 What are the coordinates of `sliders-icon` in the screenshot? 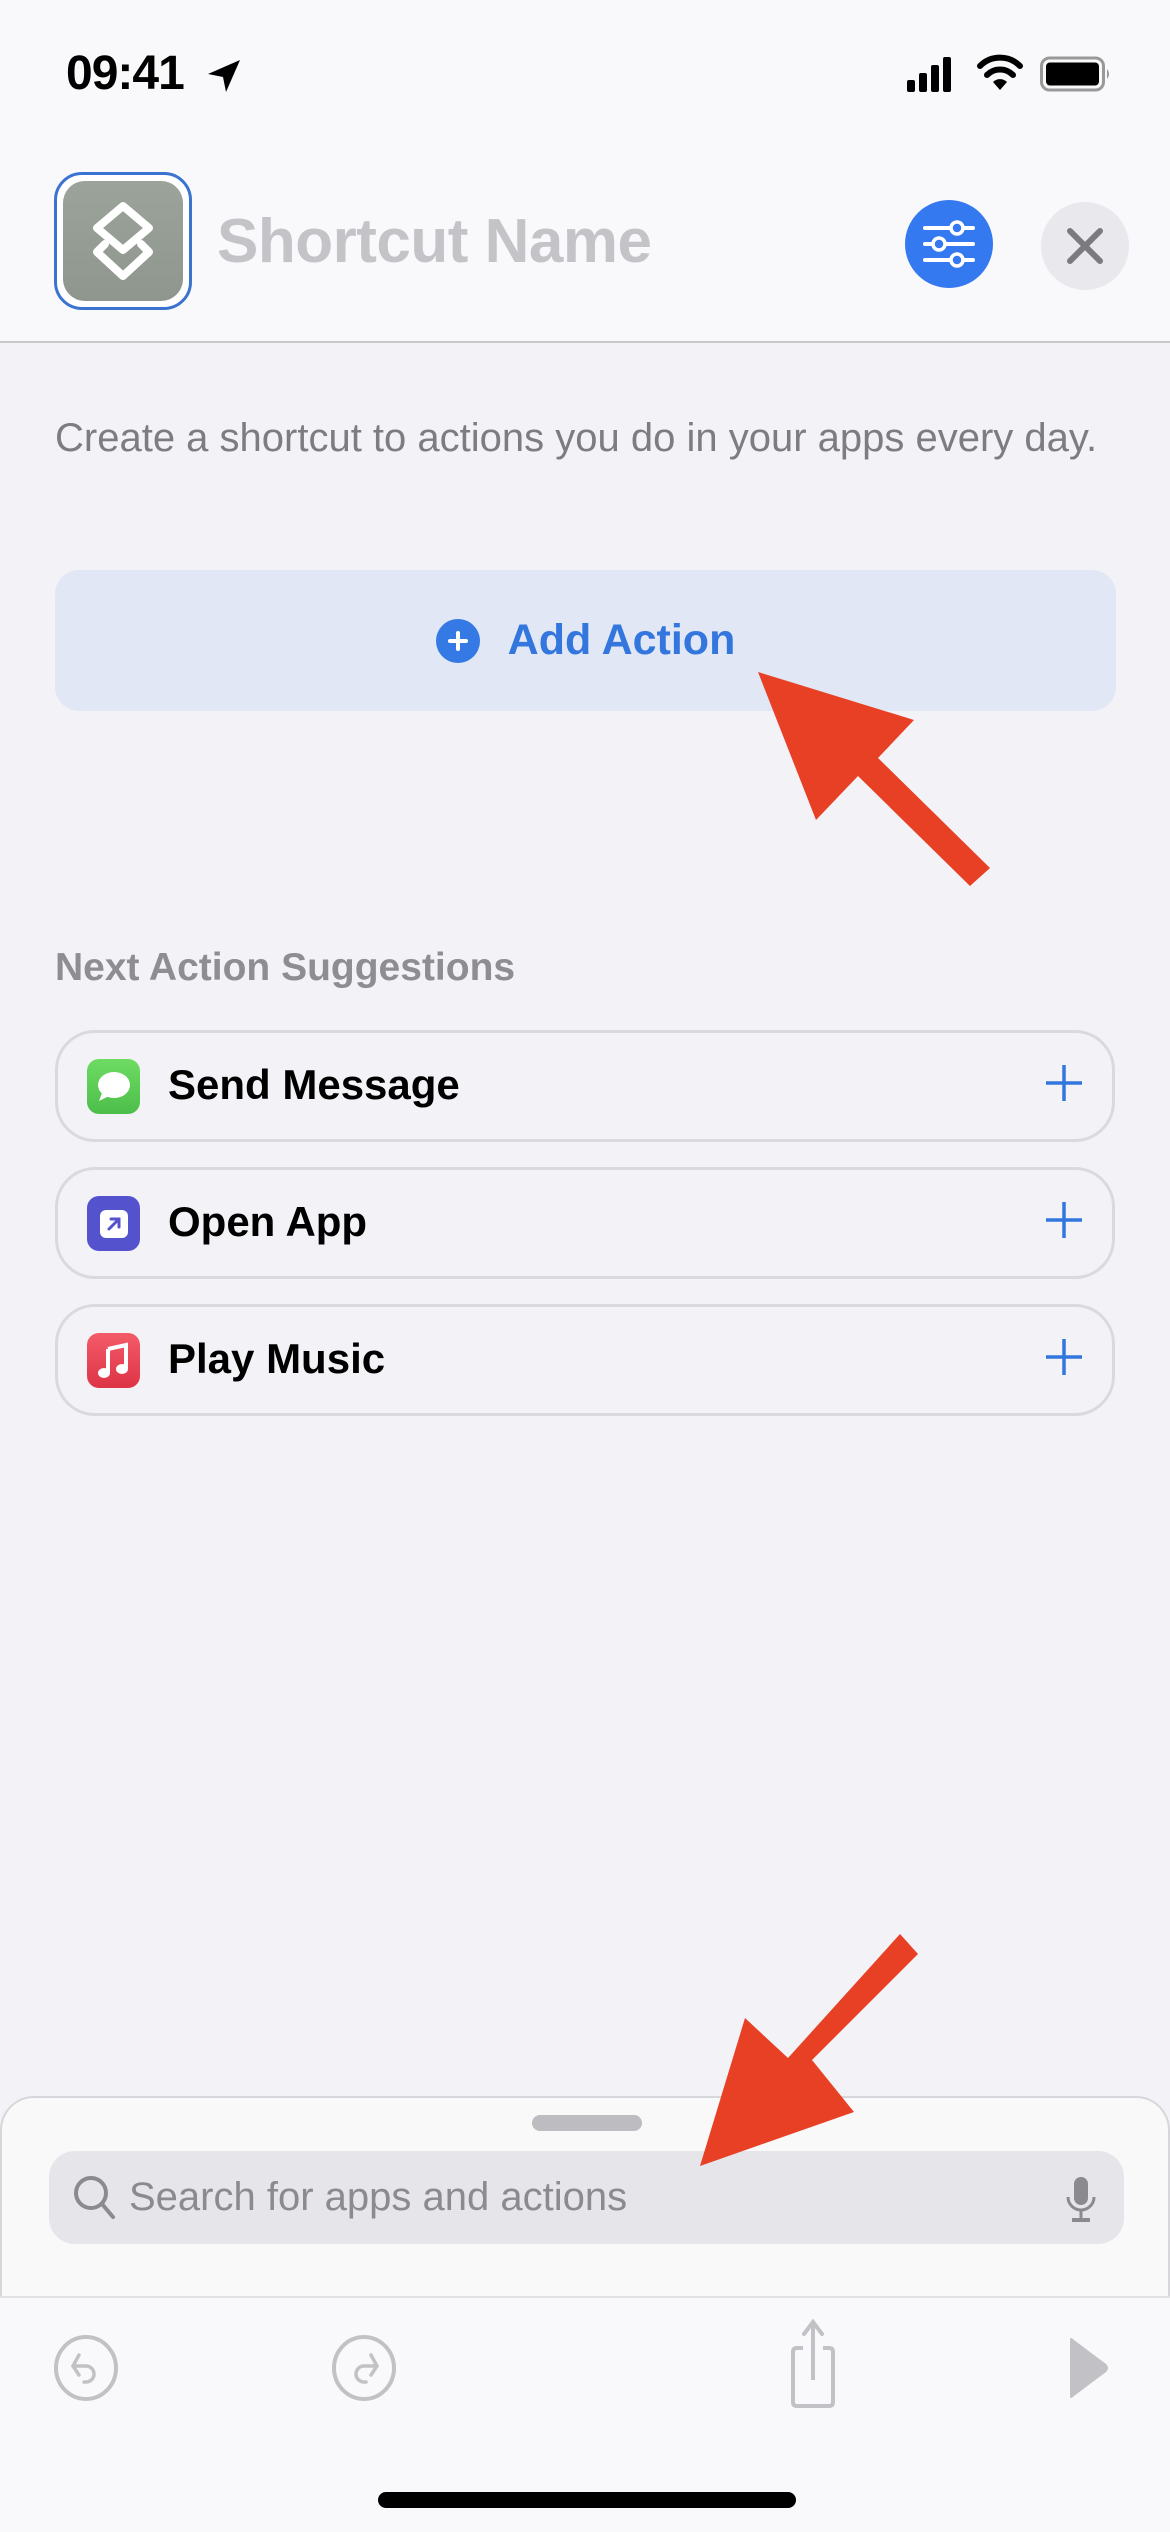 It's located at (949, 244).